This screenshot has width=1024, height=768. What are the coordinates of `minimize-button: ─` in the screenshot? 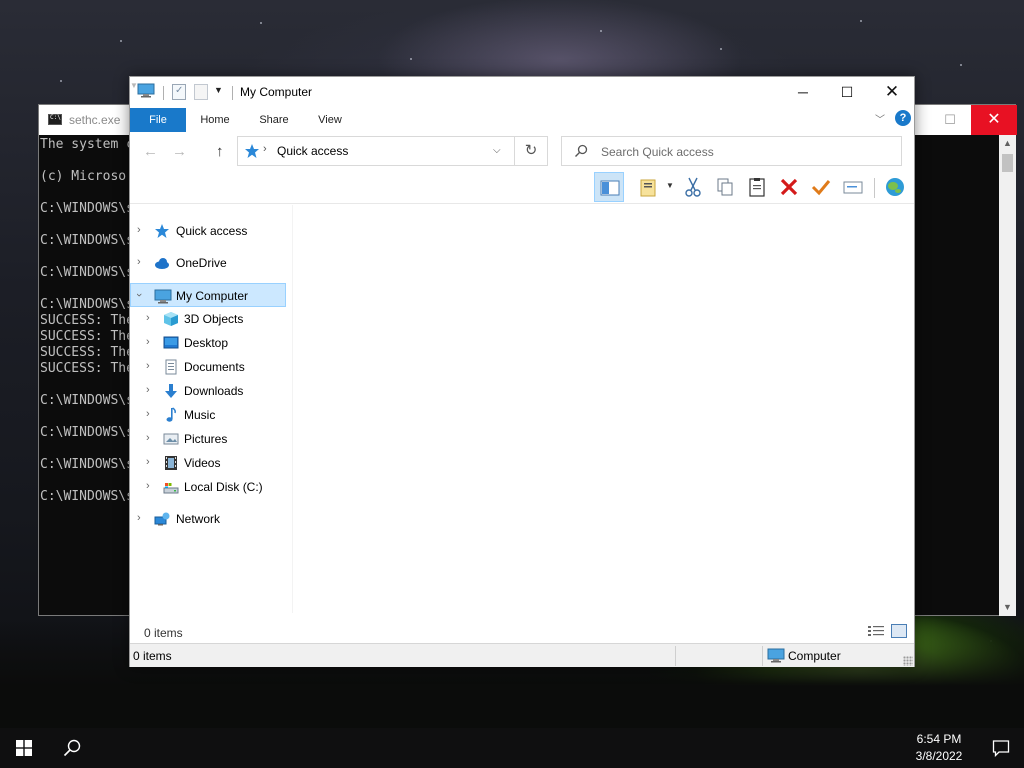 It's located at (803, 92).